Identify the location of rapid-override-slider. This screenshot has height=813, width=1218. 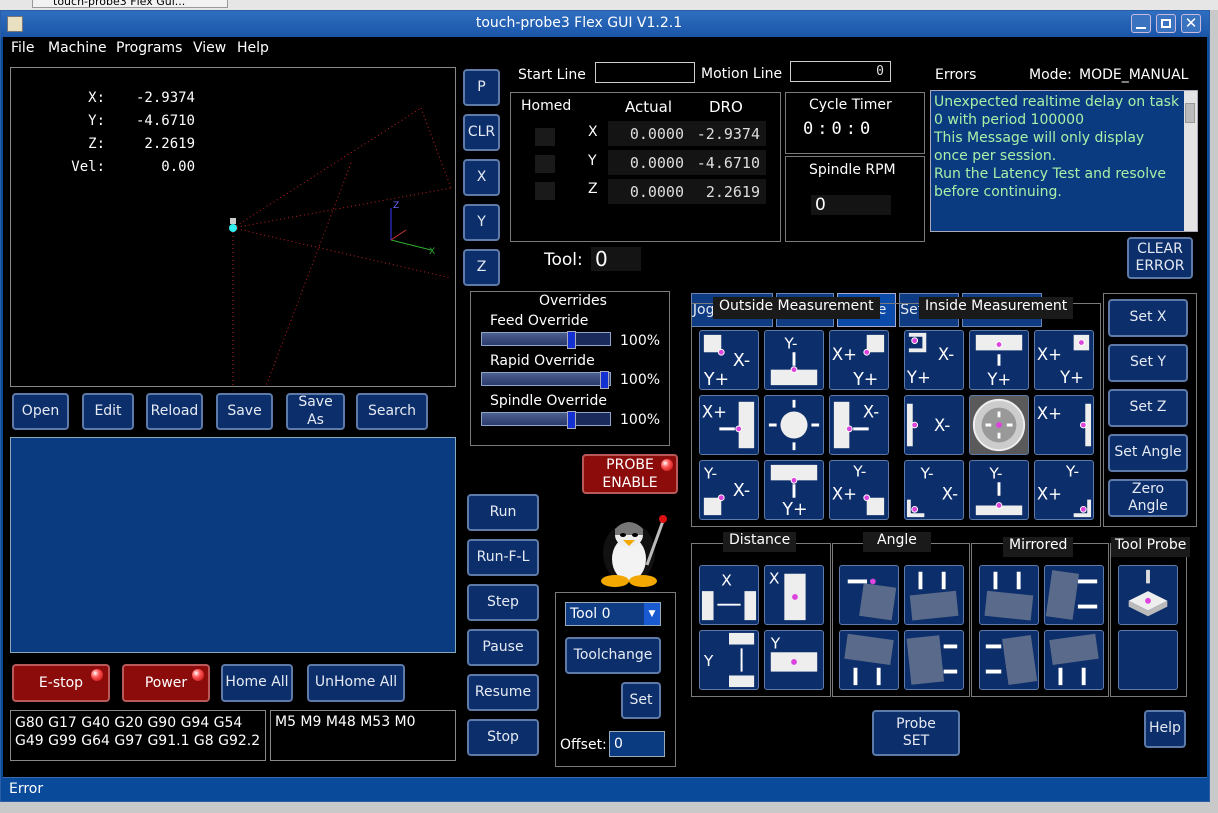
(546, 380).